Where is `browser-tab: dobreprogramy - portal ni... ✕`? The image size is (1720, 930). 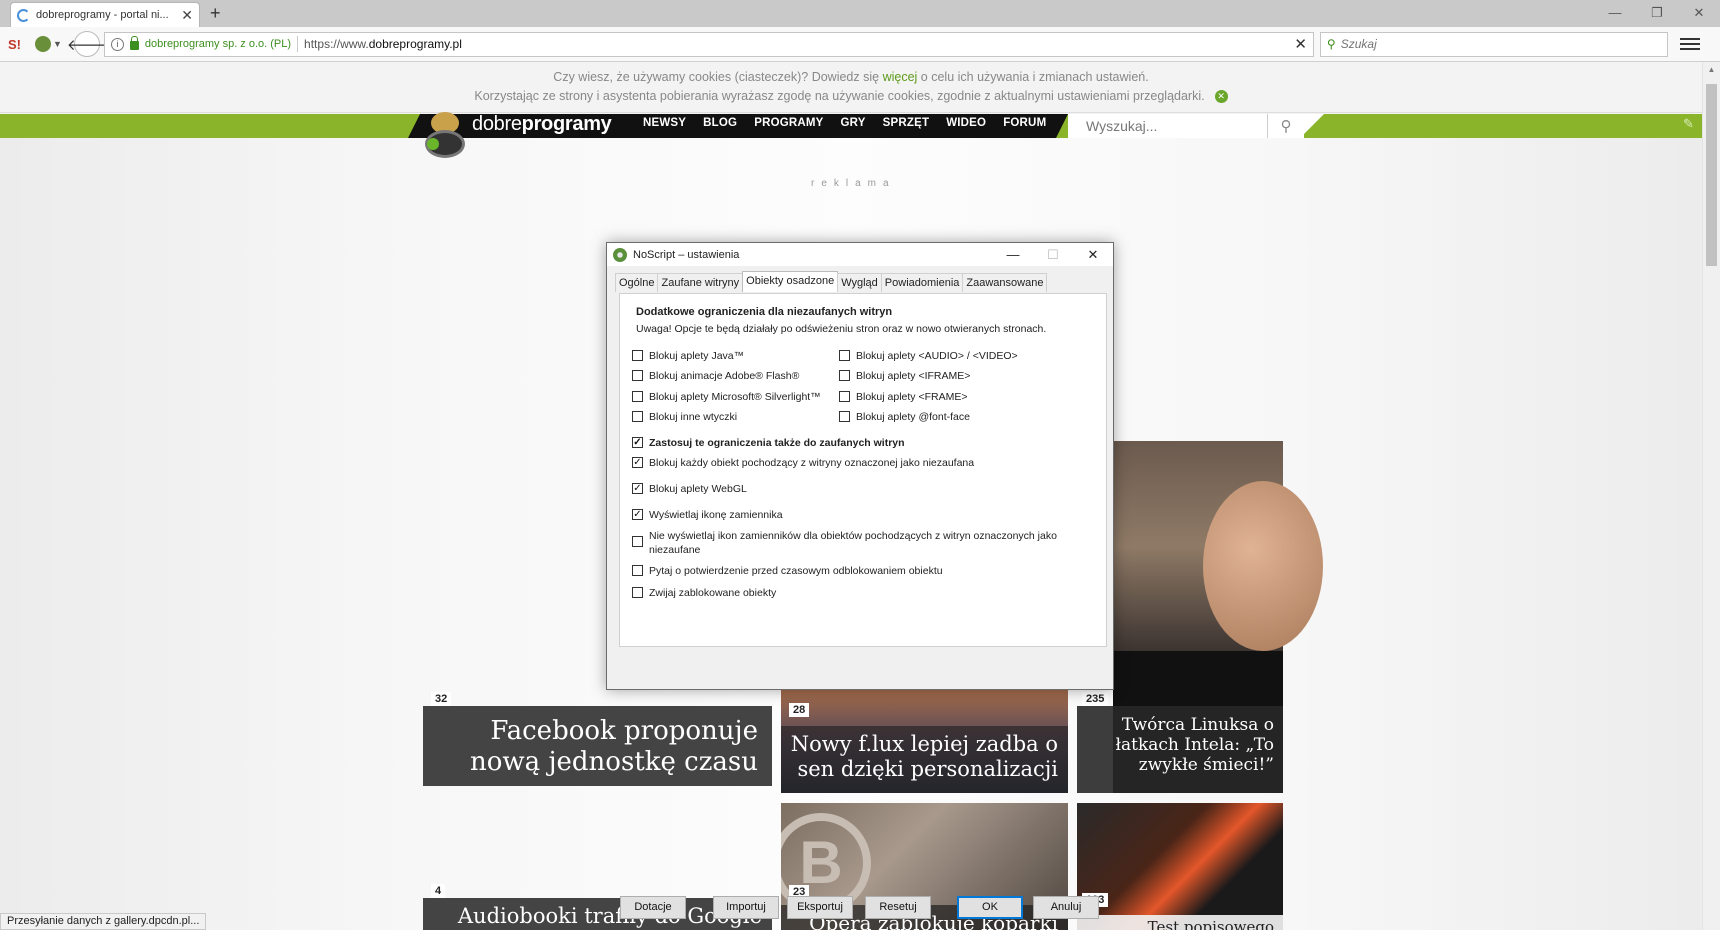 browser-tab: dobreprogramy - portal ni... ✕ is located at coordinates (105, 14).